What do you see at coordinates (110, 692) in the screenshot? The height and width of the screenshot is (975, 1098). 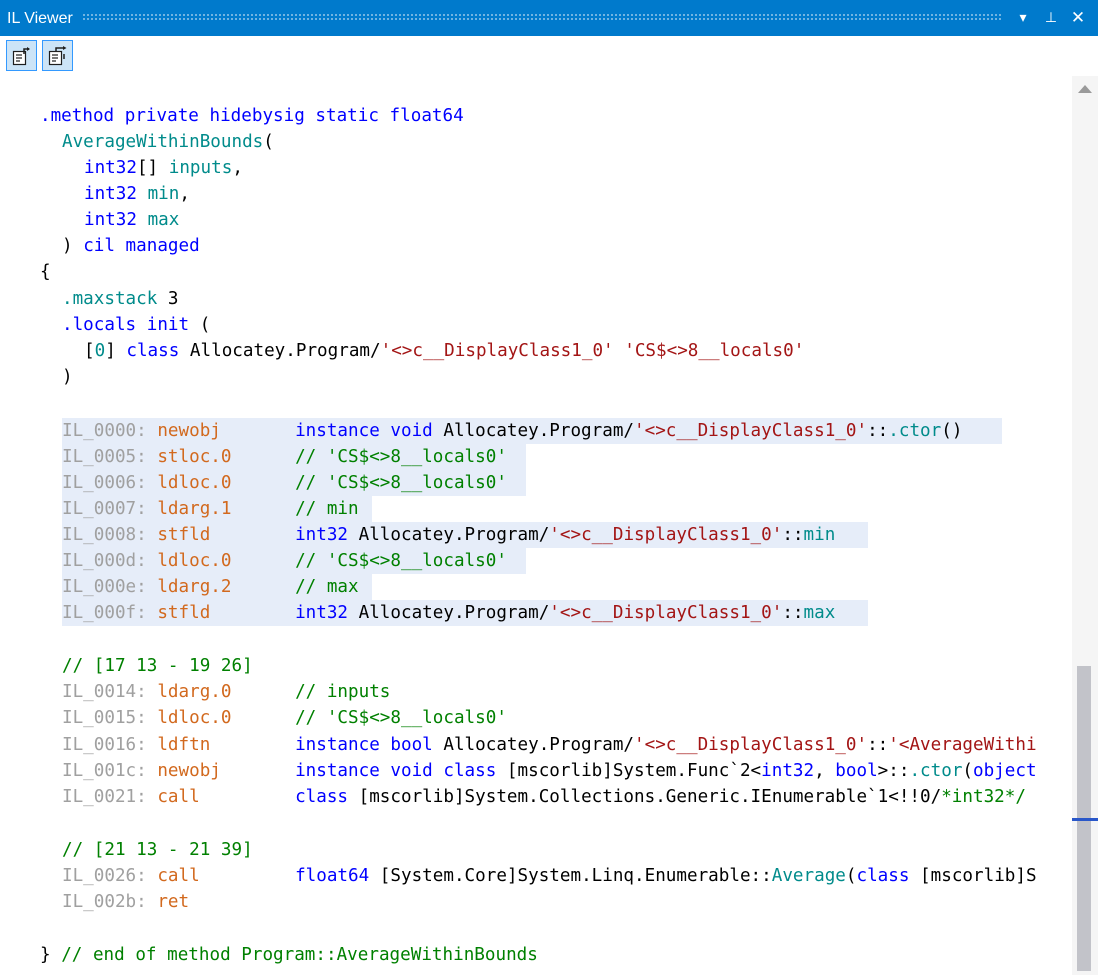 I see `code-token-lbl: IL_0014:` at bounding box center [110, 692].